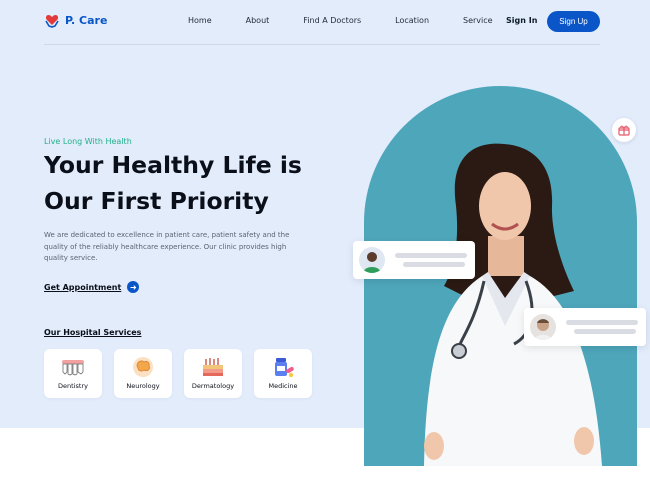 The image size is (650, 485). I want to click on service-label: Neurology, so click(143, 386).